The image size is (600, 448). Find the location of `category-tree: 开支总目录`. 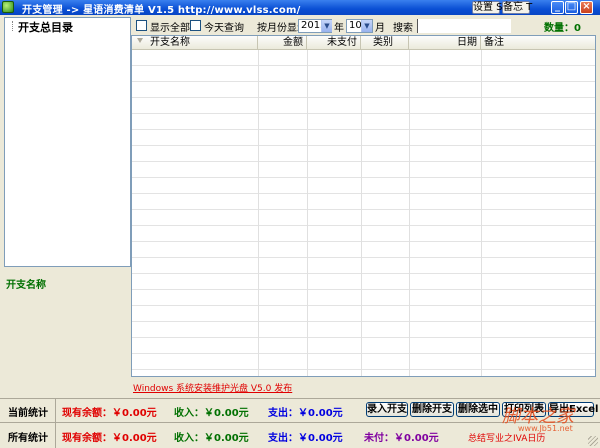

category-tree: 开支总目录 is located at coordinates (67, 142).